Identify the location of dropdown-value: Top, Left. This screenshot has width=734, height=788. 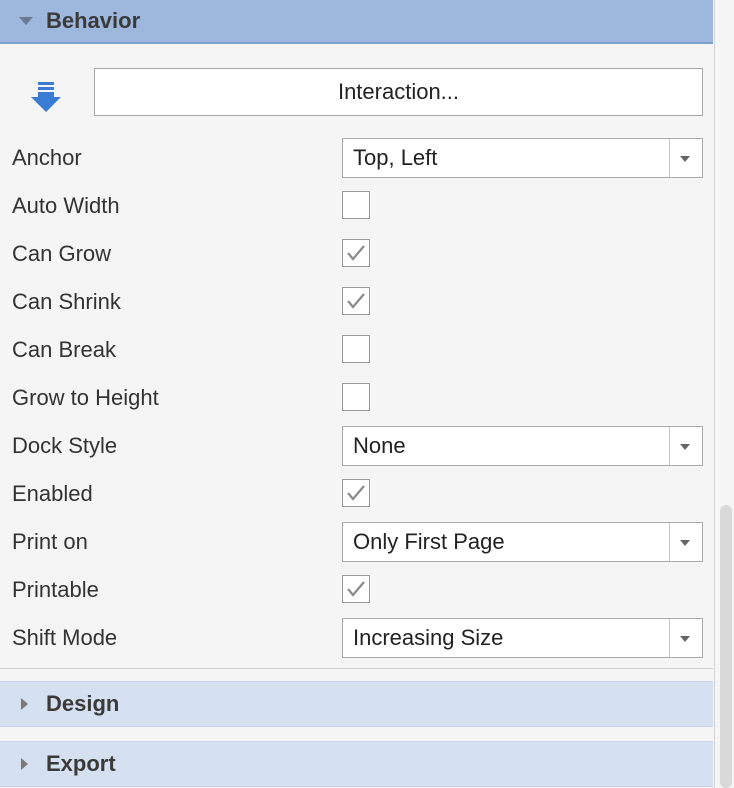
(395, 157).